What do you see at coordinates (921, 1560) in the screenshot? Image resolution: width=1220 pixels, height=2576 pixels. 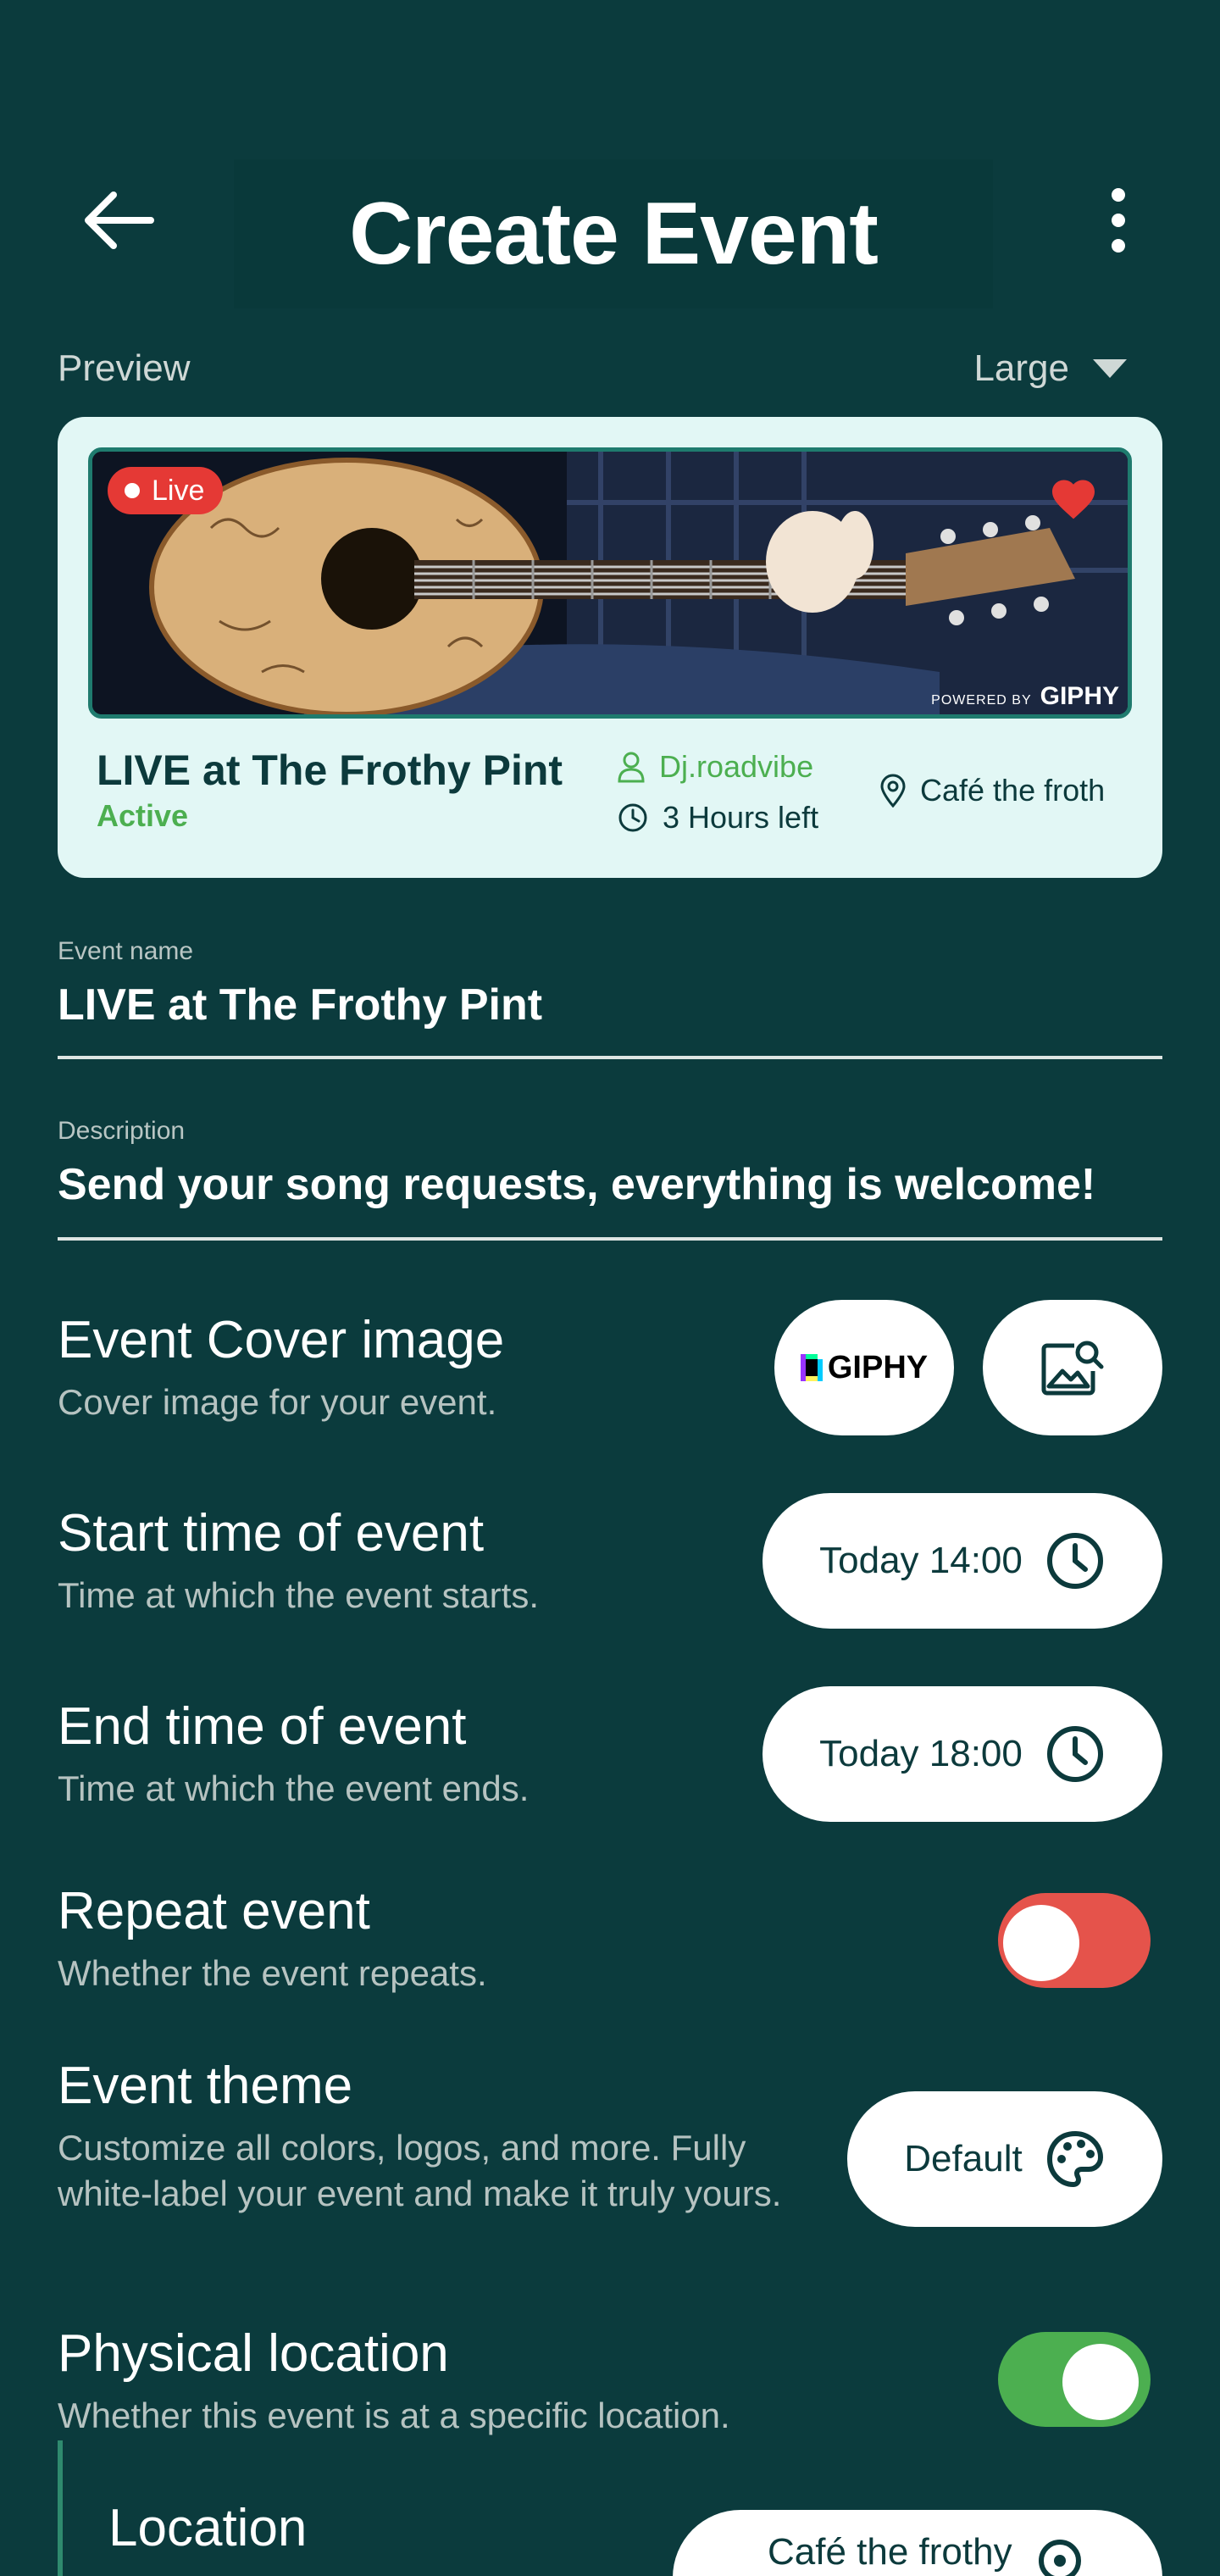 I see `start-time-value: Today 14:00` at bounding box center [921, 1560].